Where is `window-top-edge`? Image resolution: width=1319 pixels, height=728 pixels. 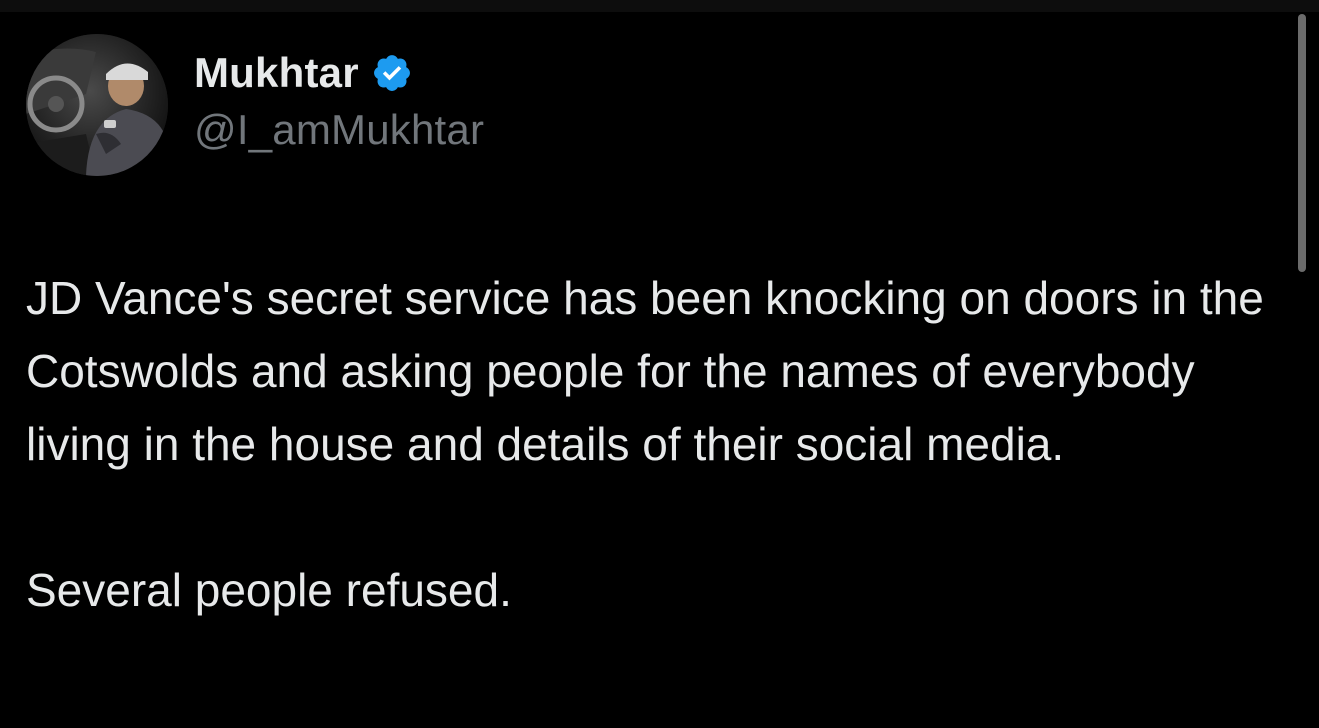 window-top-edge is located at coordinates (659, 6).